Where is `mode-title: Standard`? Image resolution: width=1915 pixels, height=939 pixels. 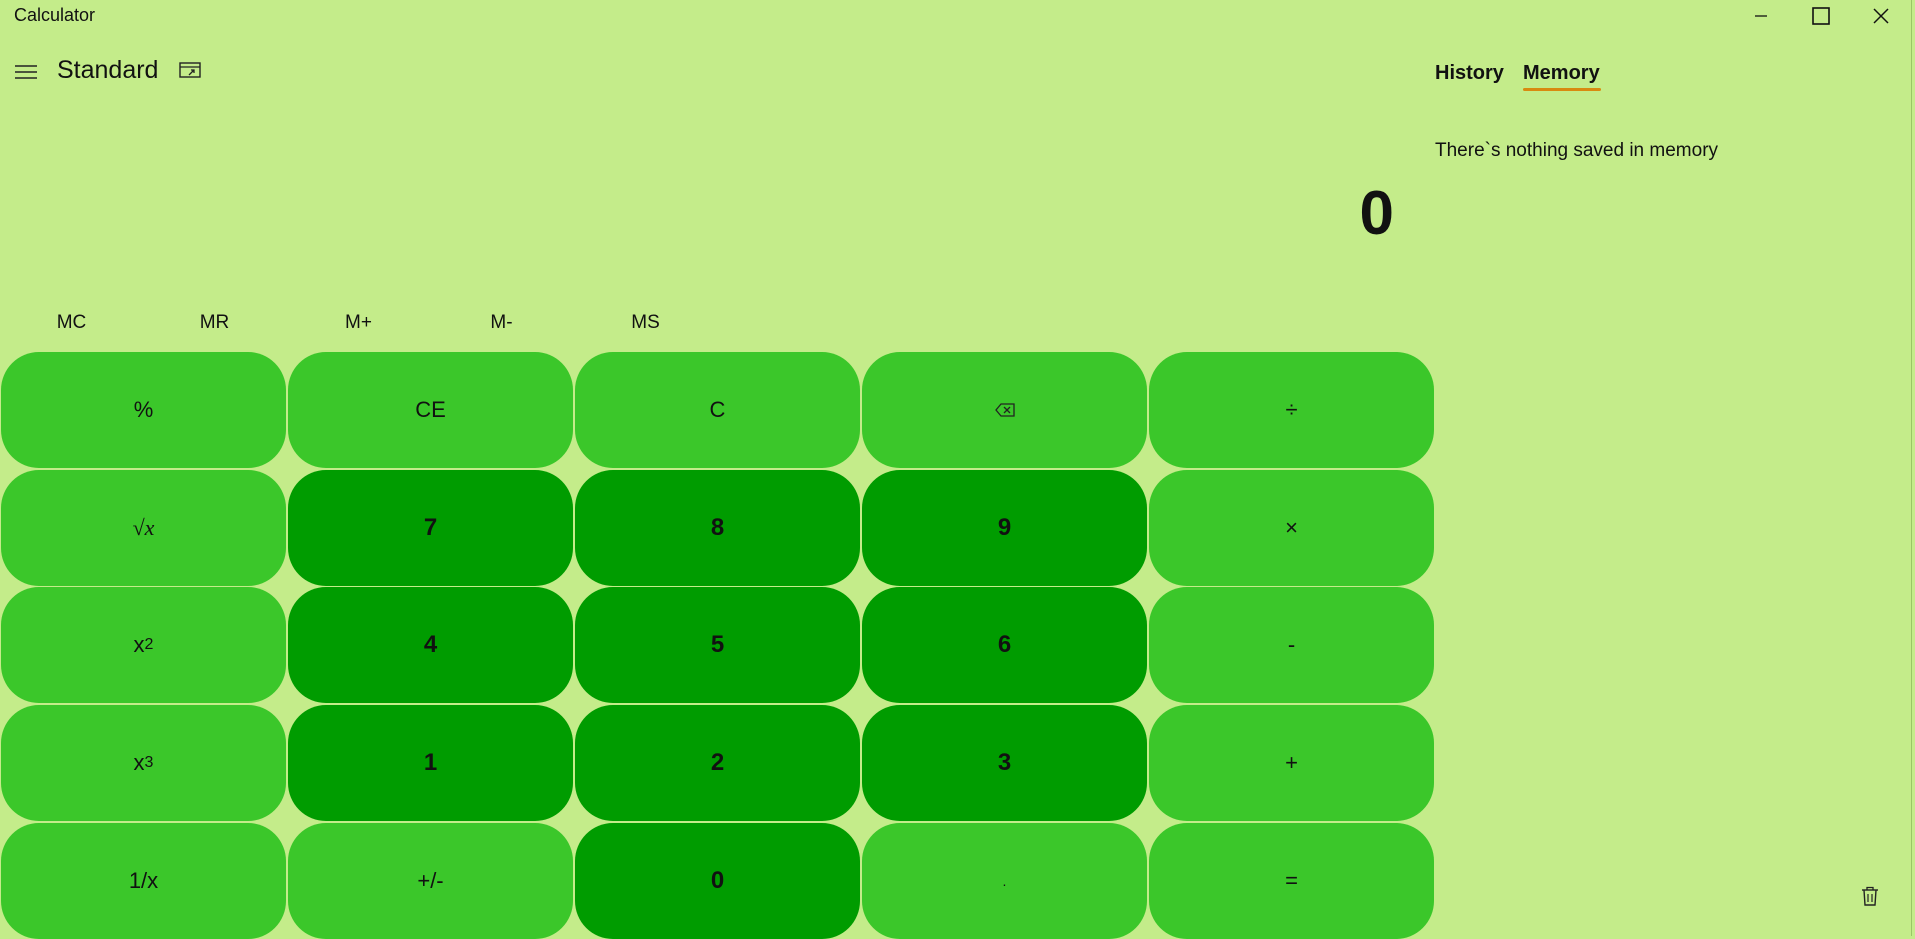
mode-title: Standard is located at coordinates (108, 70).